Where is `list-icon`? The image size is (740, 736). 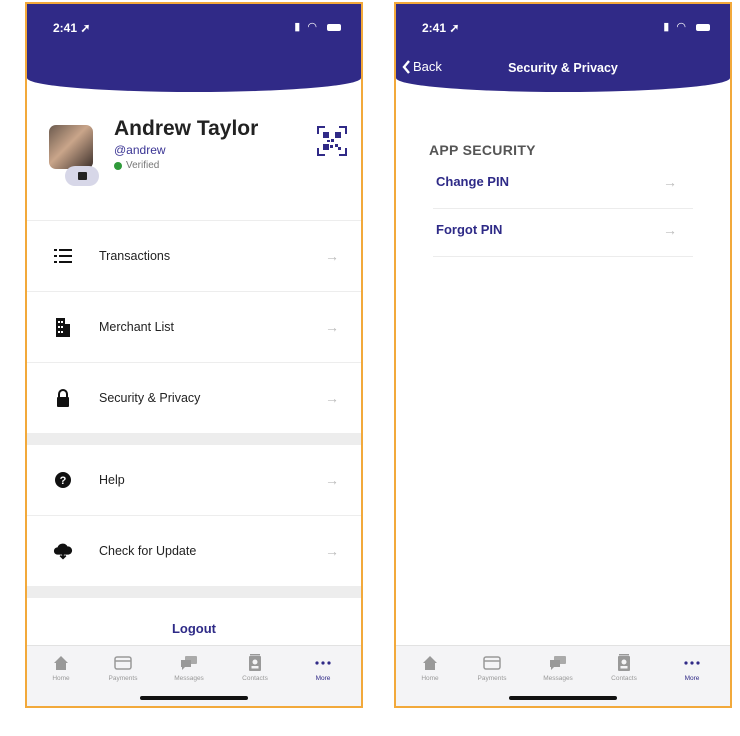
list-icon is located at coordinates (63, 256).